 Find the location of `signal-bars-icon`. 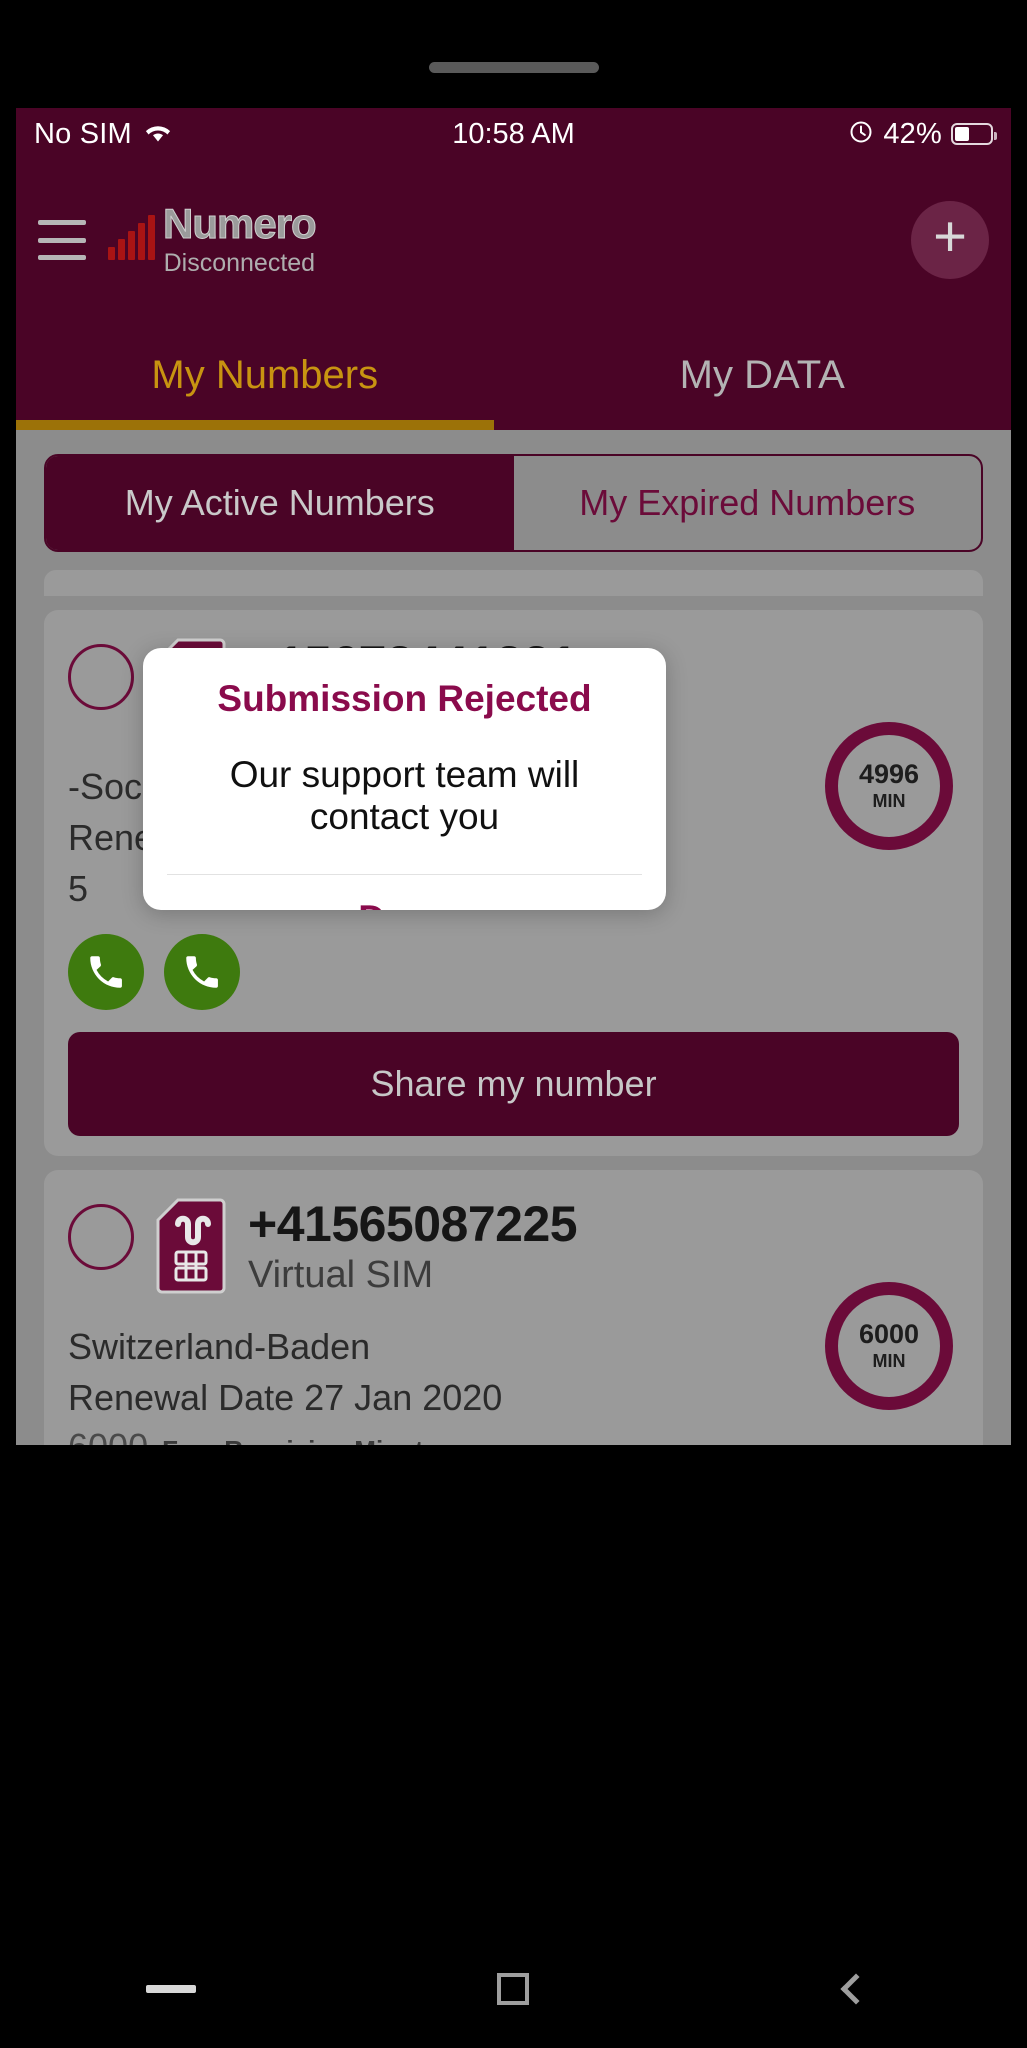

signal-bars-icon is located at coordinates (131, 238).